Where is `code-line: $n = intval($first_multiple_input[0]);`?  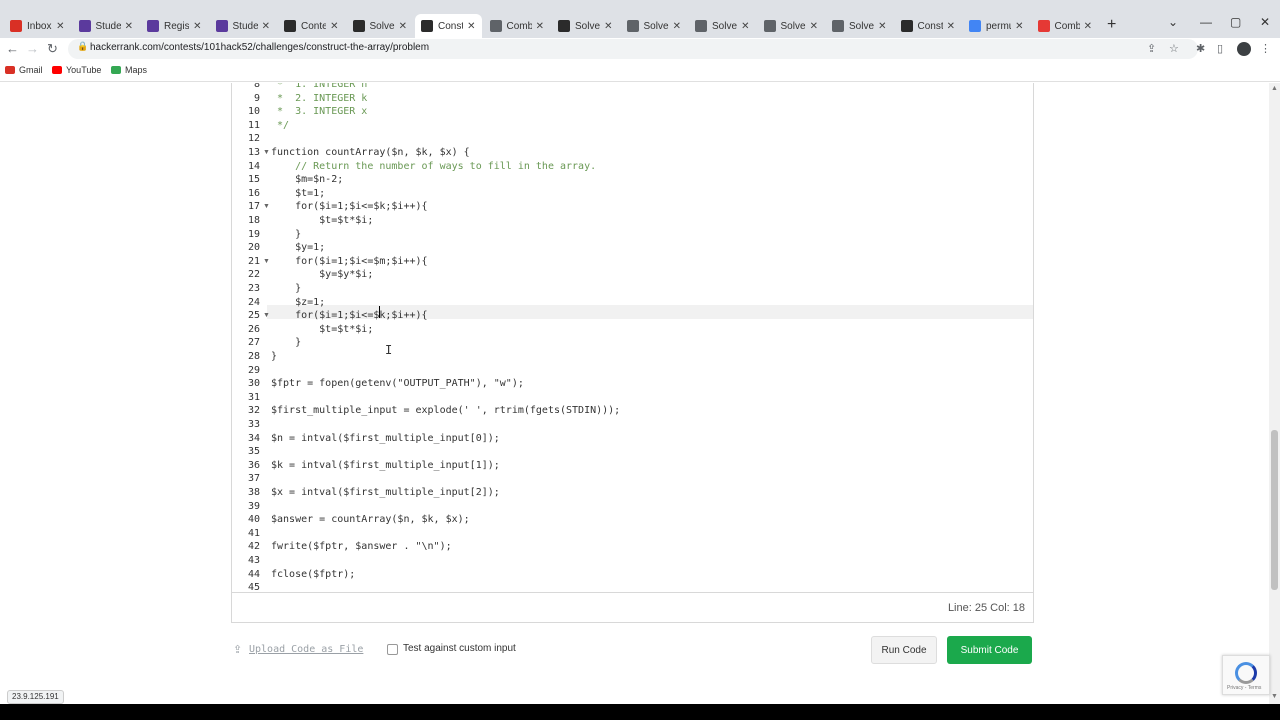
code-line: $n = intval($first_multiple_input[0]); is located at coordinates (385, 439).